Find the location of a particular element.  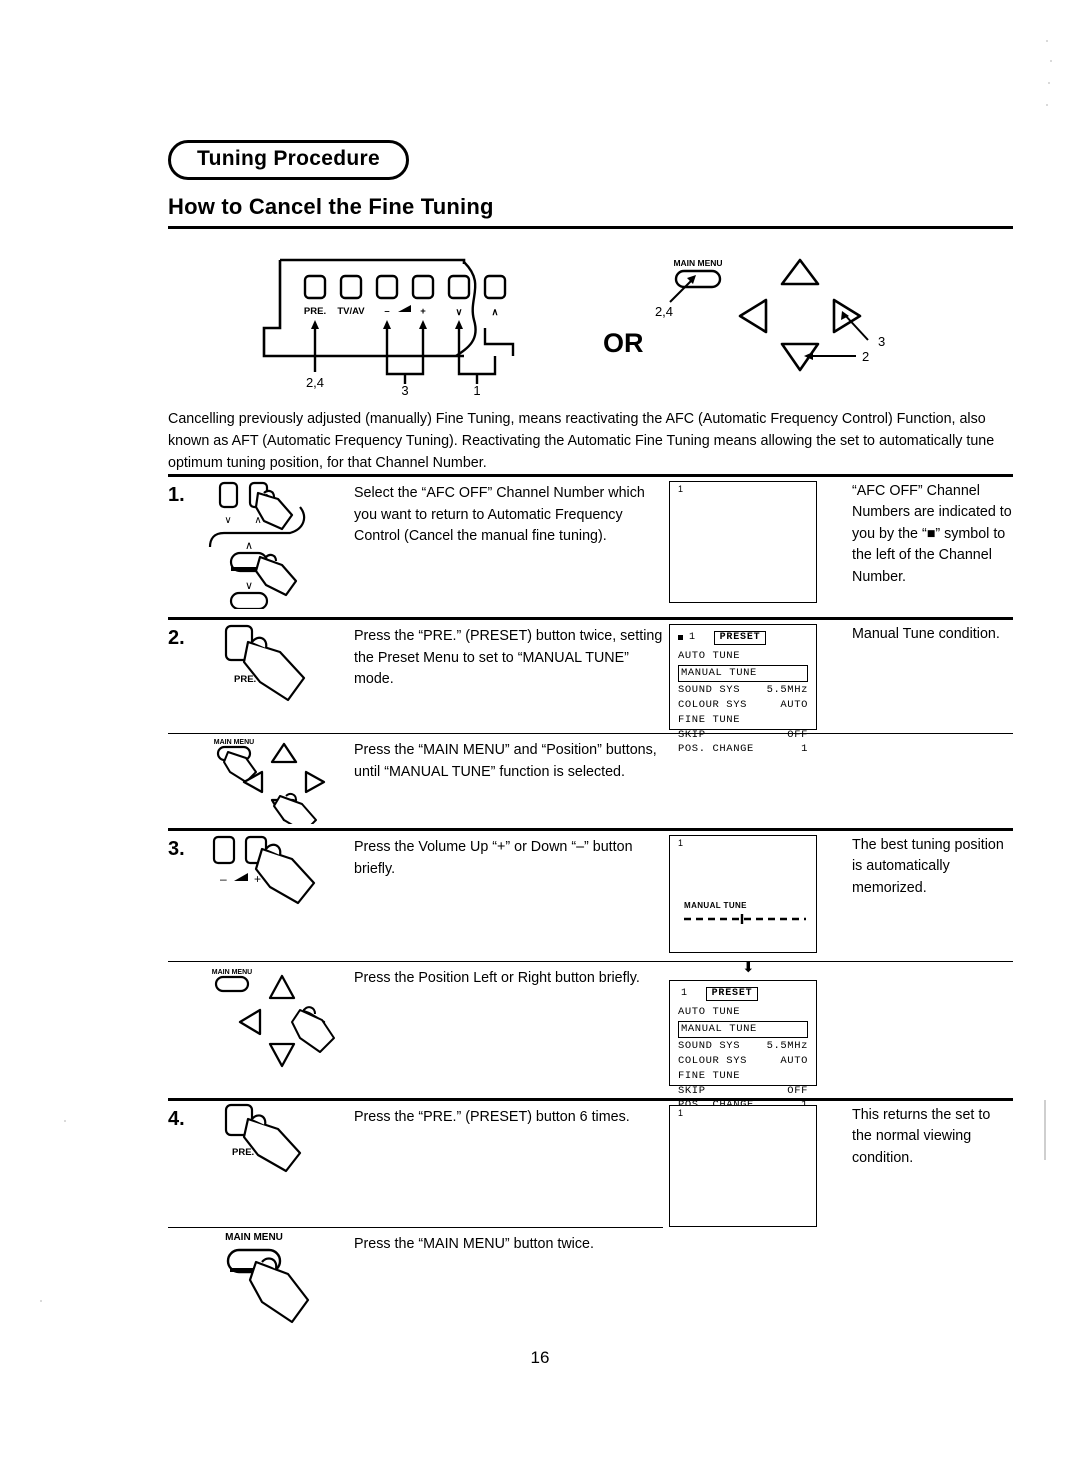

svg-text: TV/AV is located at coordinates (351, 311).